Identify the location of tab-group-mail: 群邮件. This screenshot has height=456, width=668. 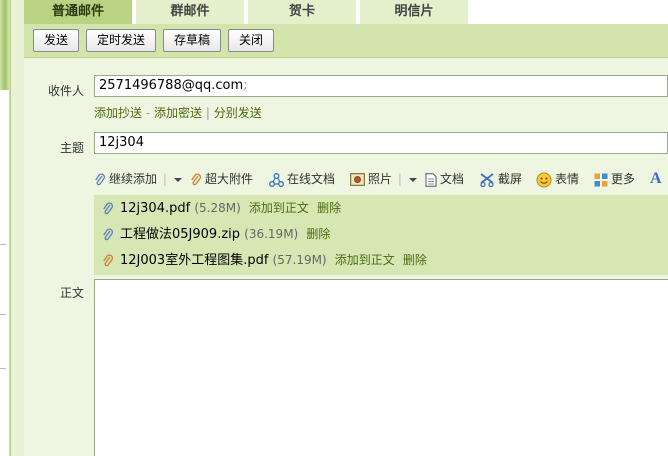
(191, 12).